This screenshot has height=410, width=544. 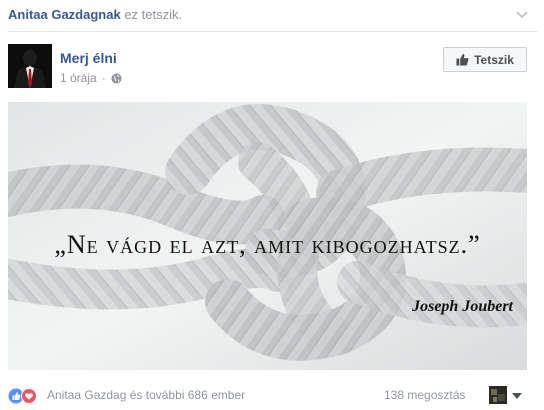 I want to click on post-timestamp: 1 órája, so click(x=78, y=78).